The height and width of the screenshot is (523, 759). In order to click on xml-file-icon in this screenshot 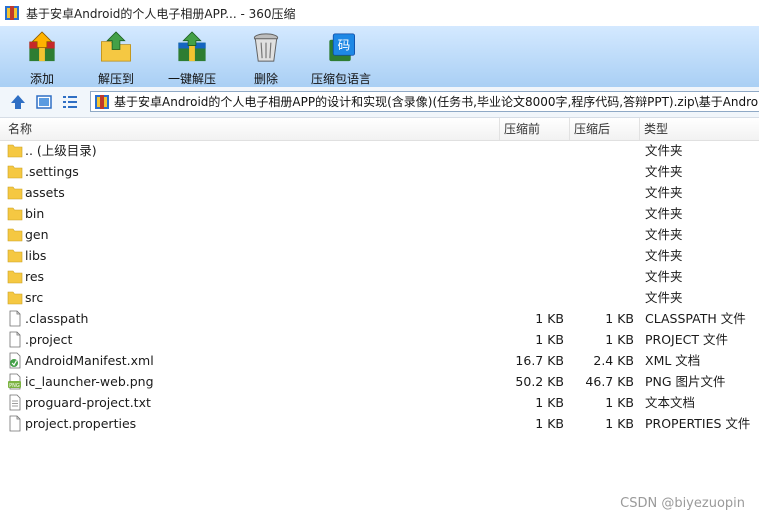, I will do `click(15, 360)`.